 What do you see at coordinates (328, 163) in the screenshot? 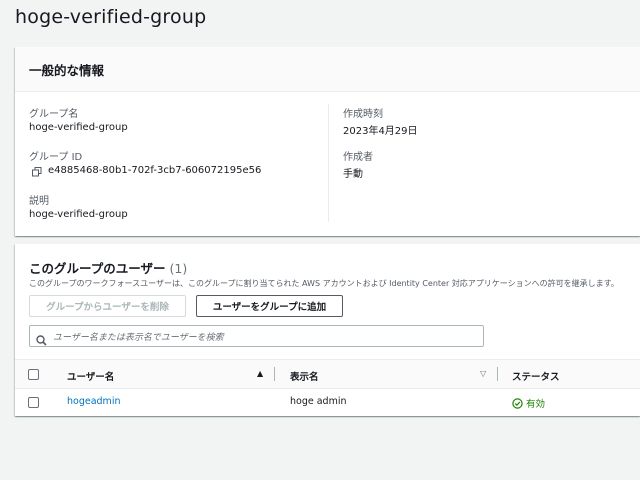
I see `column-divider` at bounding box center [328, 163].